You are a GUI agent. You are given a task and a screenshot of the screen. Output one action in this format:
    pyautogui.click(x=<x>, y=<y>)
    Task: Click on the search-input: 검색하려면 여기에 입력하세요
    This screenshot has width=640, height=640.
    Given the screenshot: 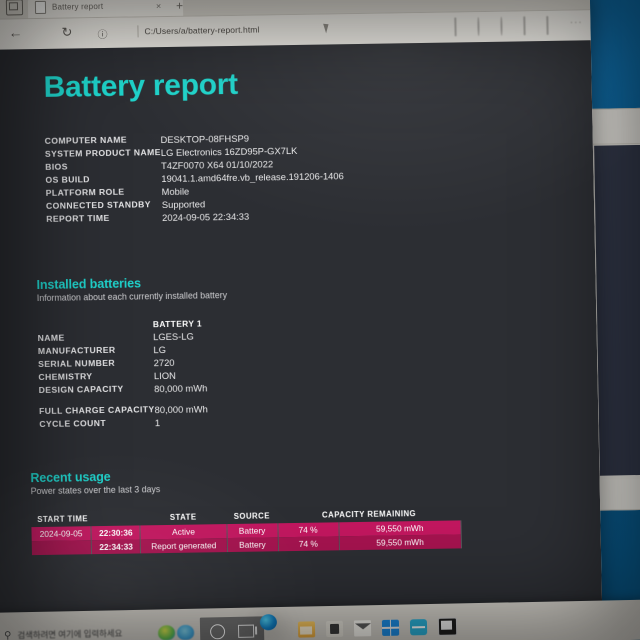 What is the action you would take?
    pyautogui.click(x=69, y=633)
    